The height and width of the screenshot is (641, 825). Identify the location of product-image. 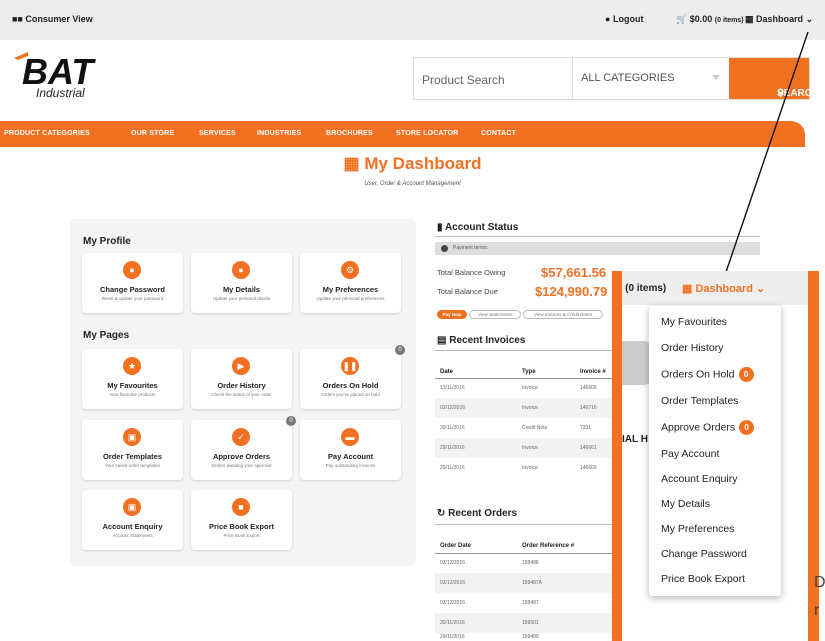
(637, 363).